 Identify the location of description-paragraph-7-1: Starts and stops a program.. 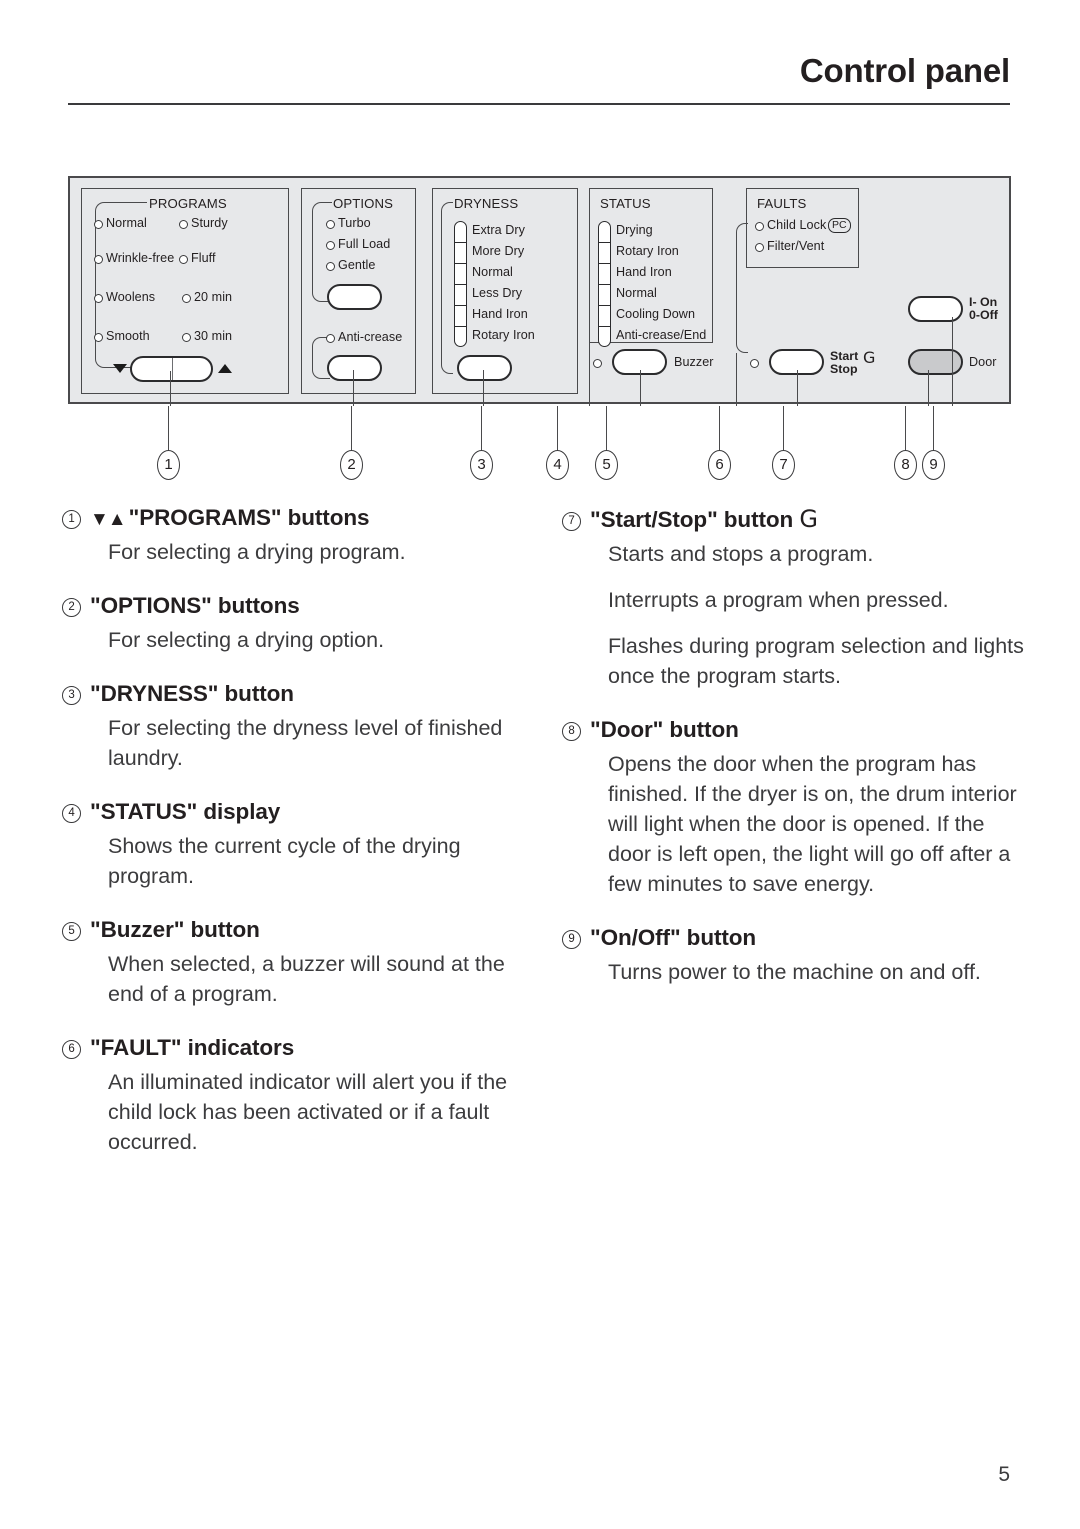
(741, 554).